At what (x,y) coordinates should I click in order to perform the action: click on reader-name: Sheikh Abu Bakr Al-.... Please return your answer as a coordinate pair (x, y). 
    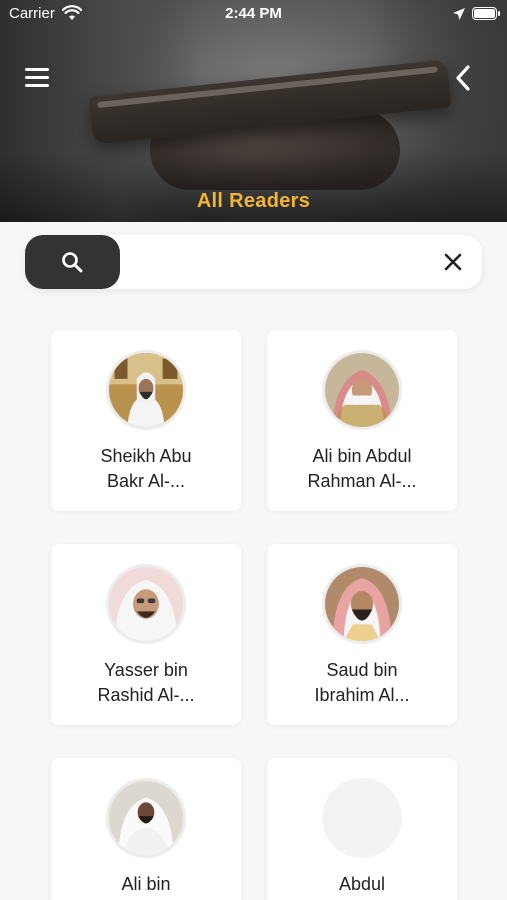
    Looking at the image, I should click on (146, 469).